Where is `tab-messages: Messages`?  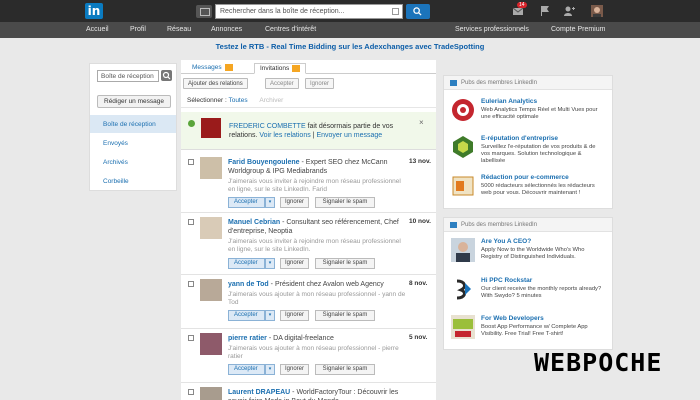
tab-messages: Messages is located at coordinates (212, 68).